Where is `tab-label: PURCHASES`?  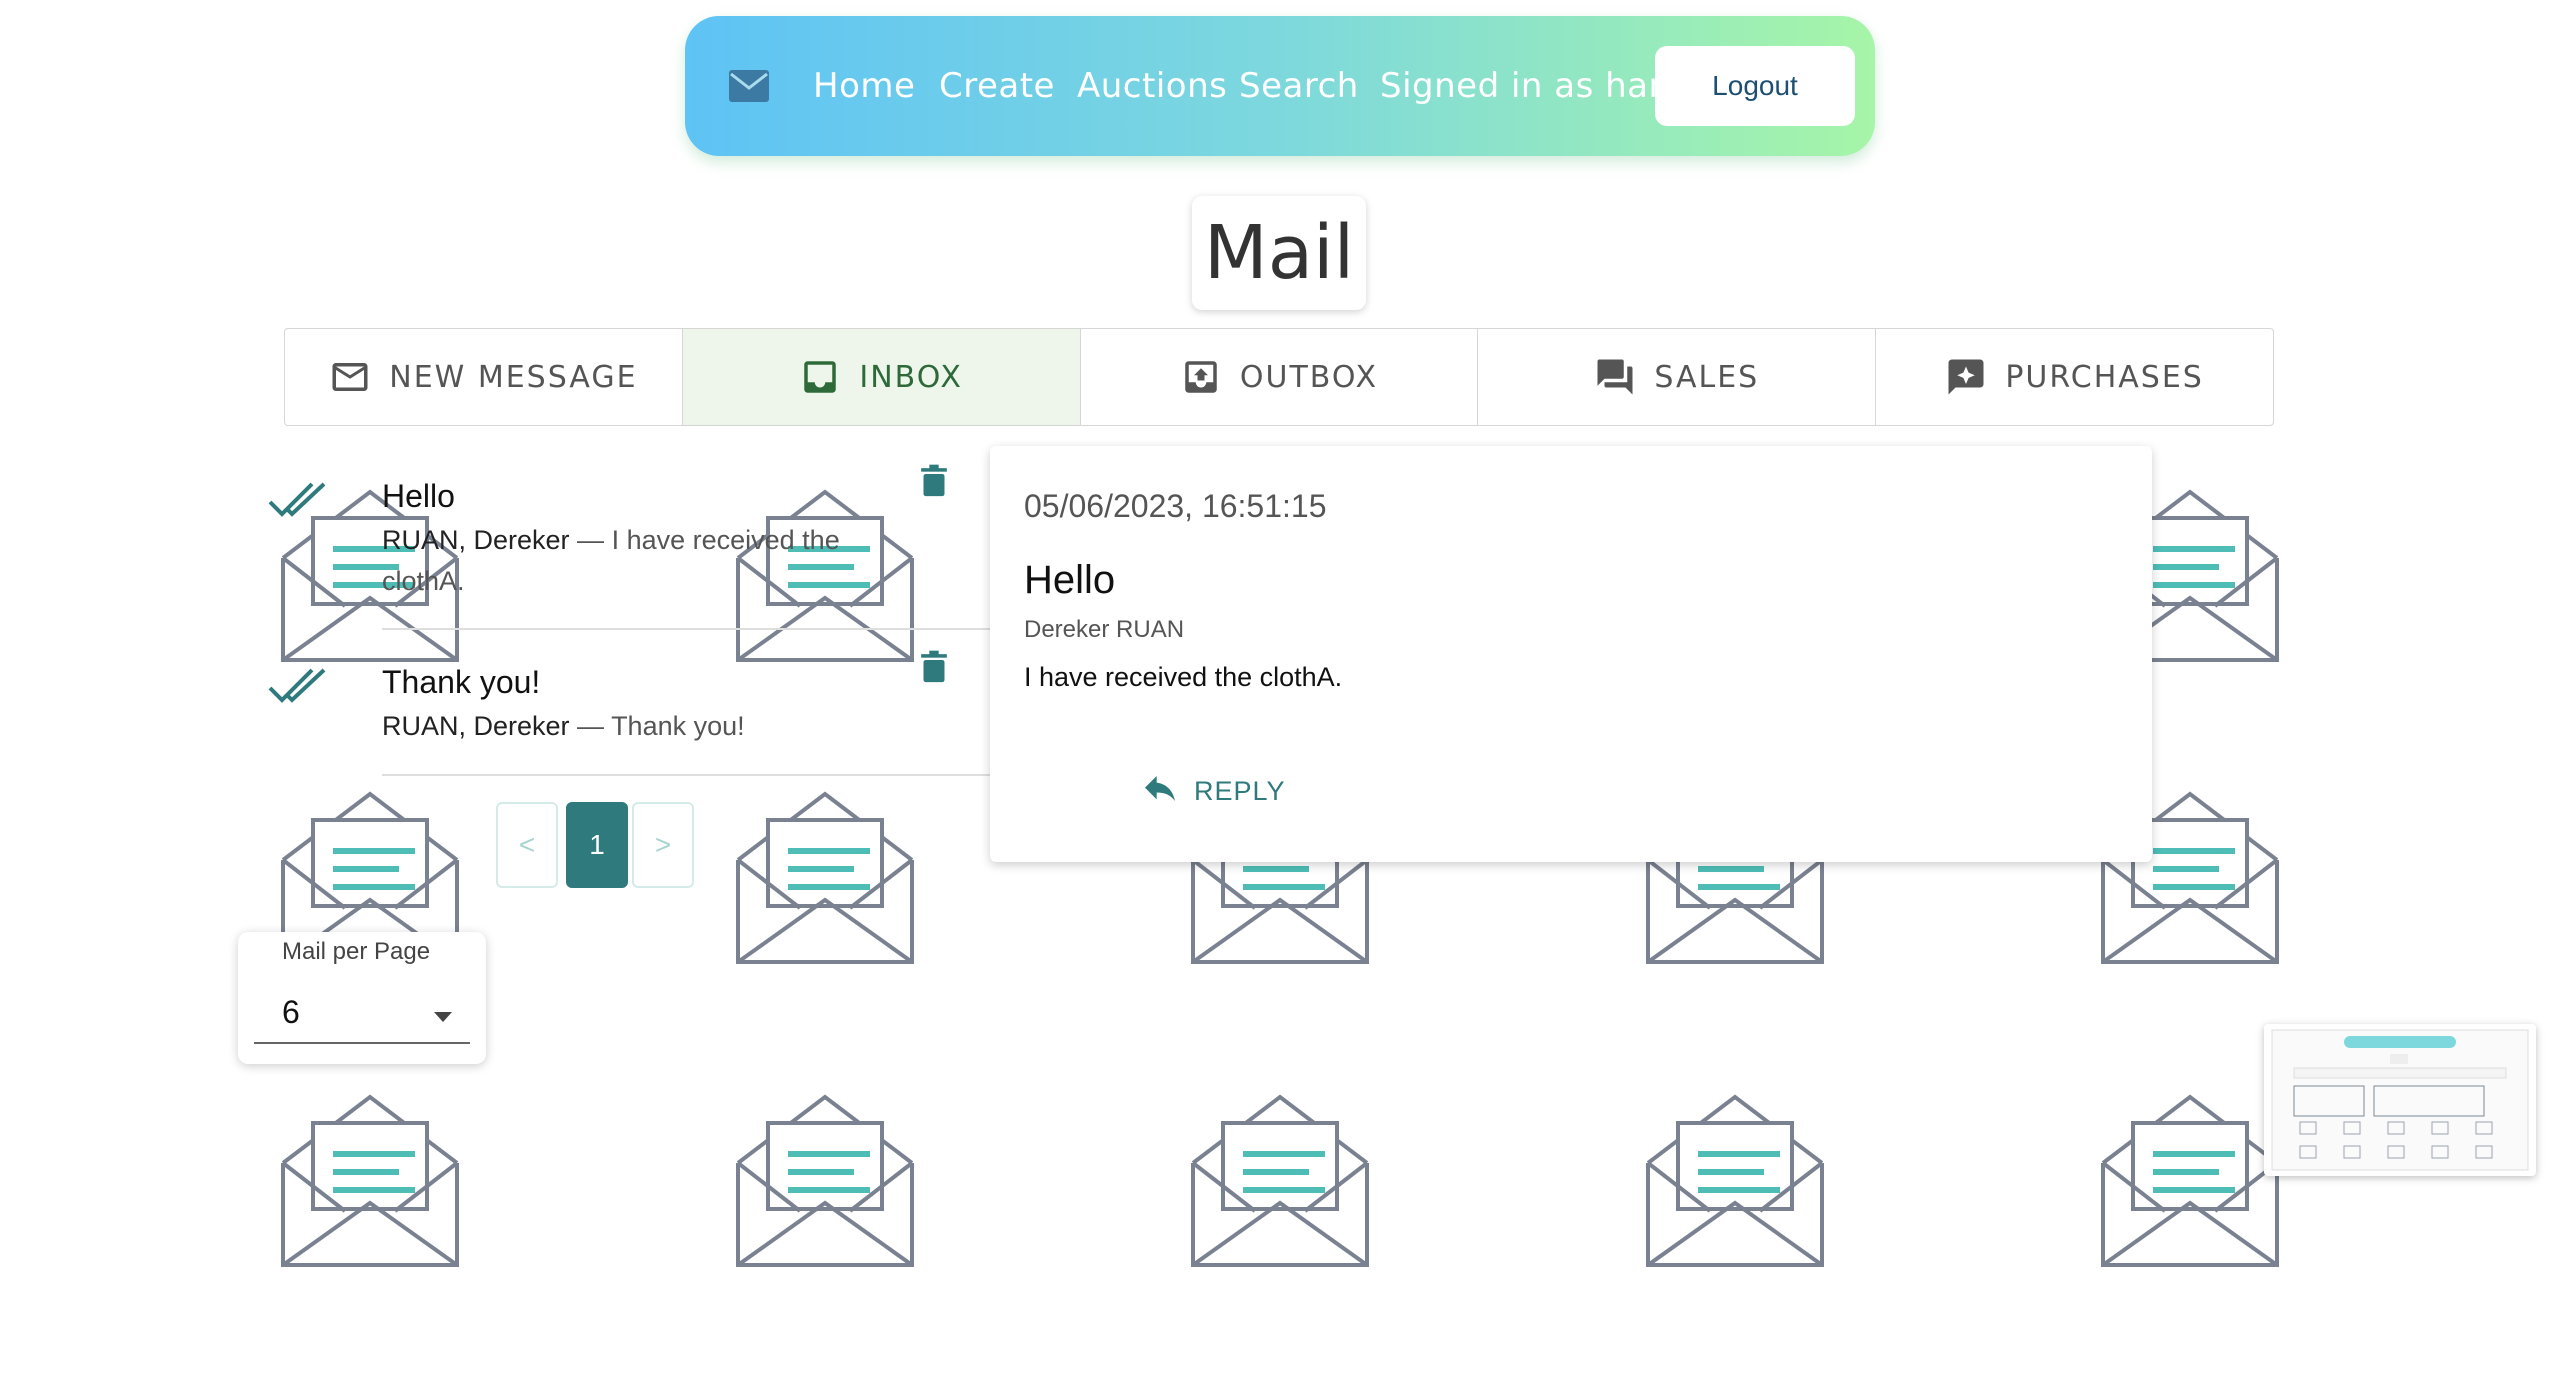 tab-label: PURCHASES is located at coordinates (2104, 377).